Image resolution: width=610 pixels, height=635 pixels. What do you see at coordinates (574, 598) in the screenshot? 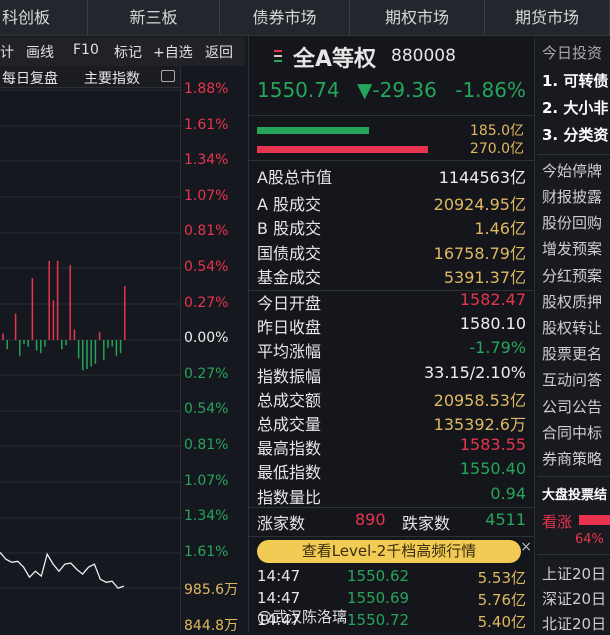
I see `market-20day-item: 深证20日` at bounding box center [574, 598].